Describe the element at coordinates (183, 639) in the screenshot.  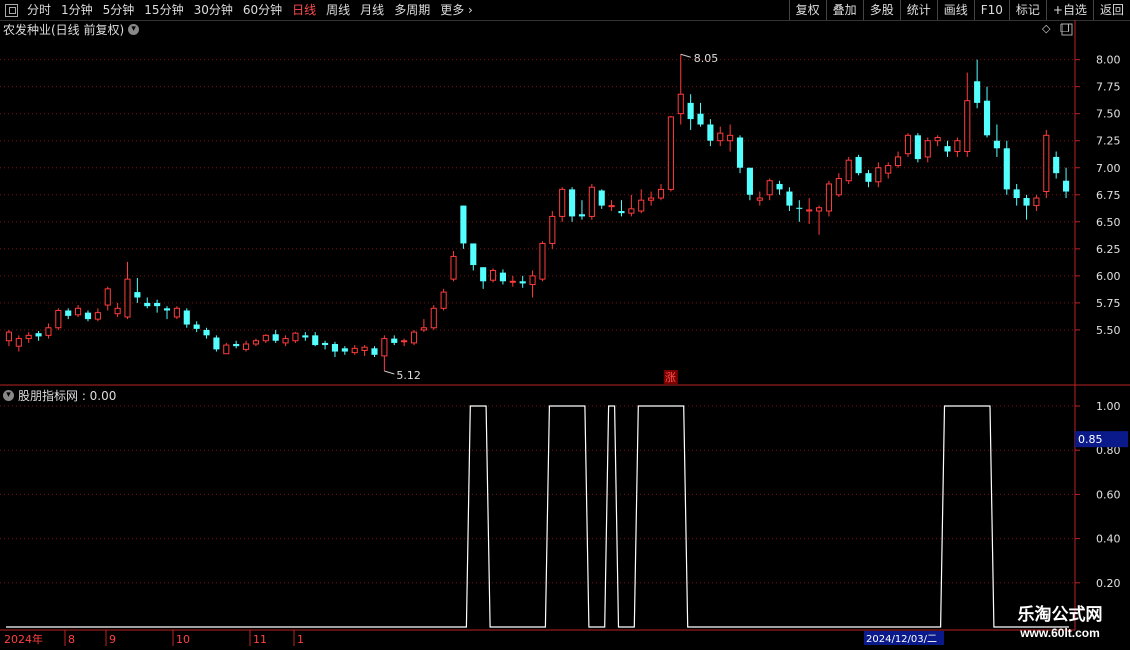
I see `time-label: 10` at that location.